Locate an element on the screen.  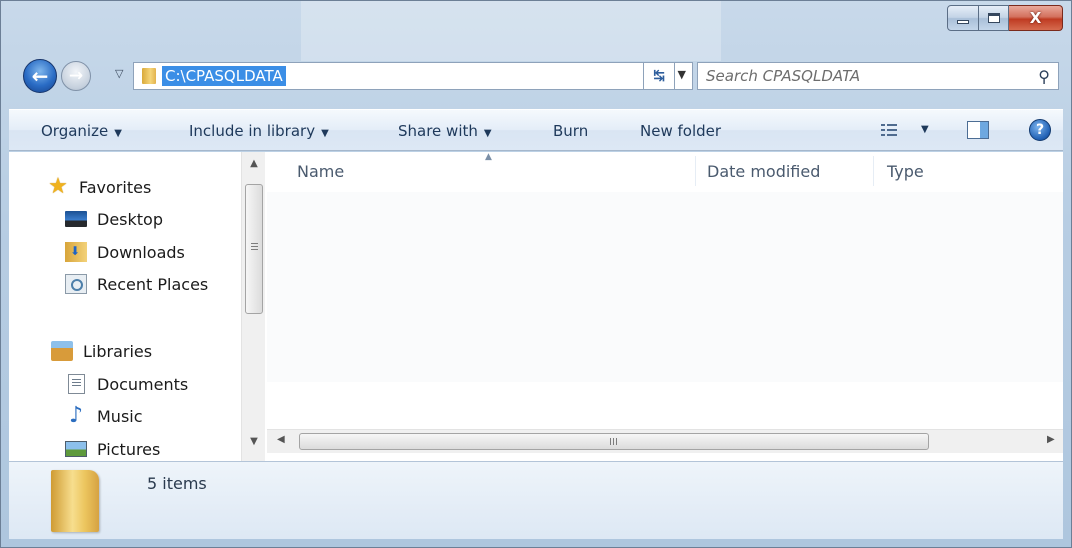
pictures-icon is located at coordinates (76, 449).